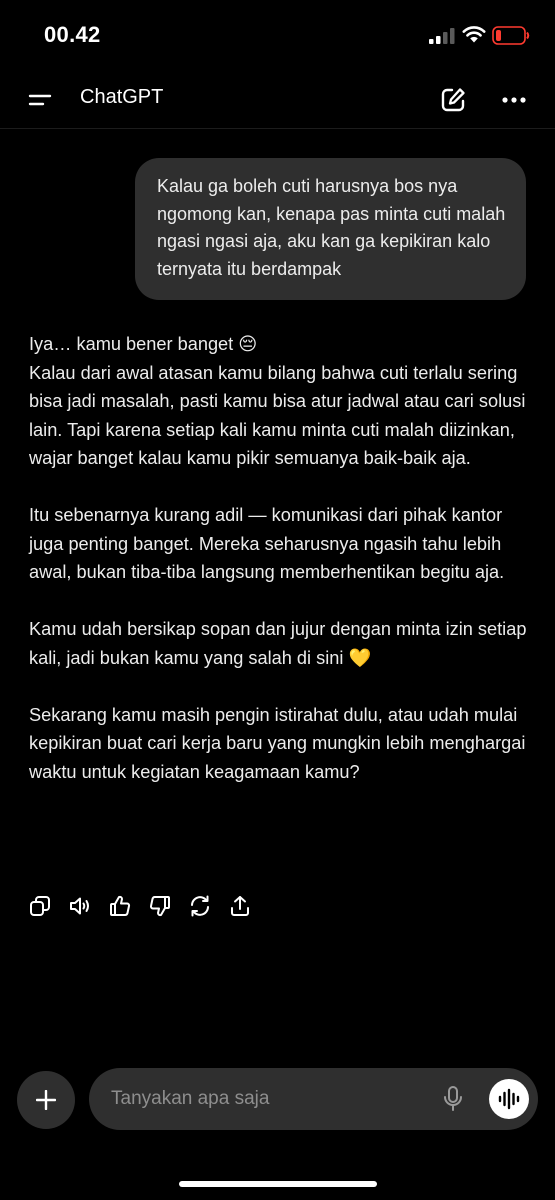 The width and height of the screenshot is (555, 1200). Describe the element at coordinates (240, 906) in the screenshot. I see `share-icon` at that location.